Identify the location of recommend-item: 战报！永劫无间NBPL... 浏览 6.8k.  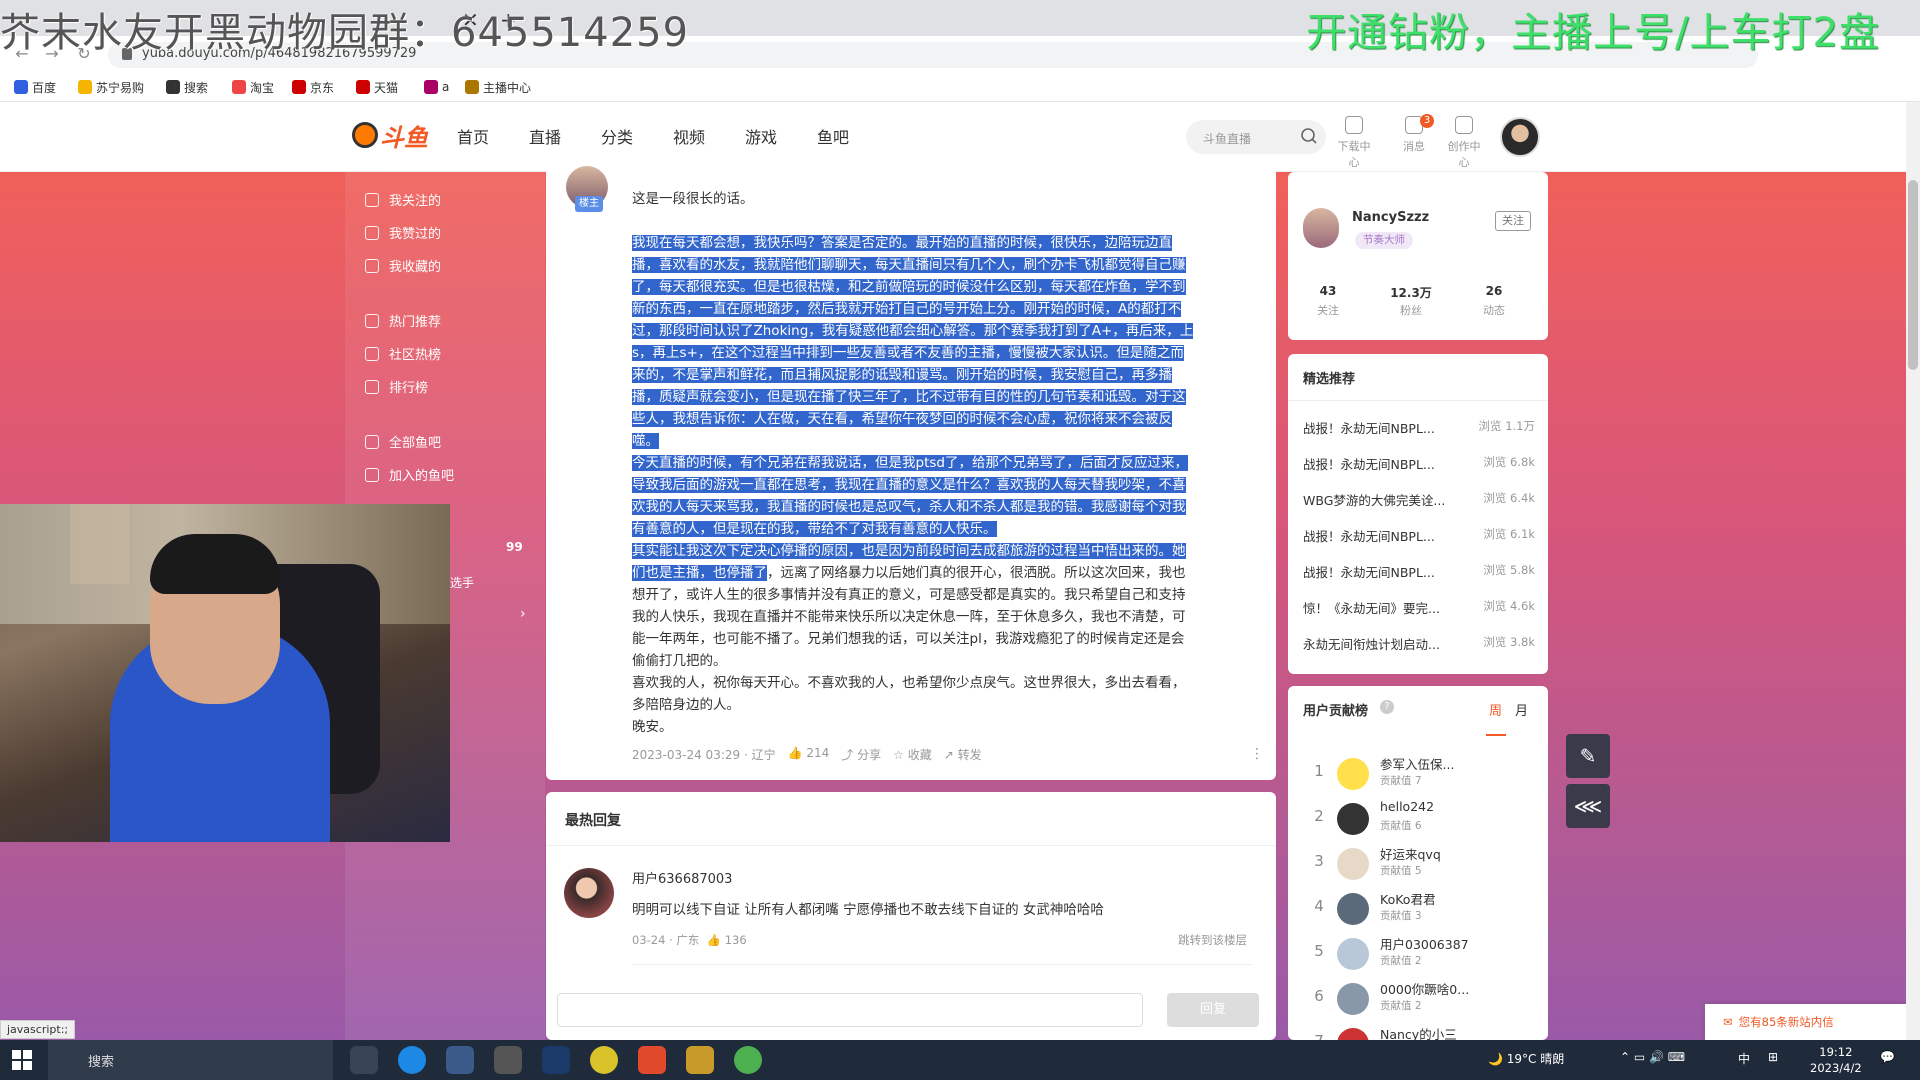
(1419, 463).